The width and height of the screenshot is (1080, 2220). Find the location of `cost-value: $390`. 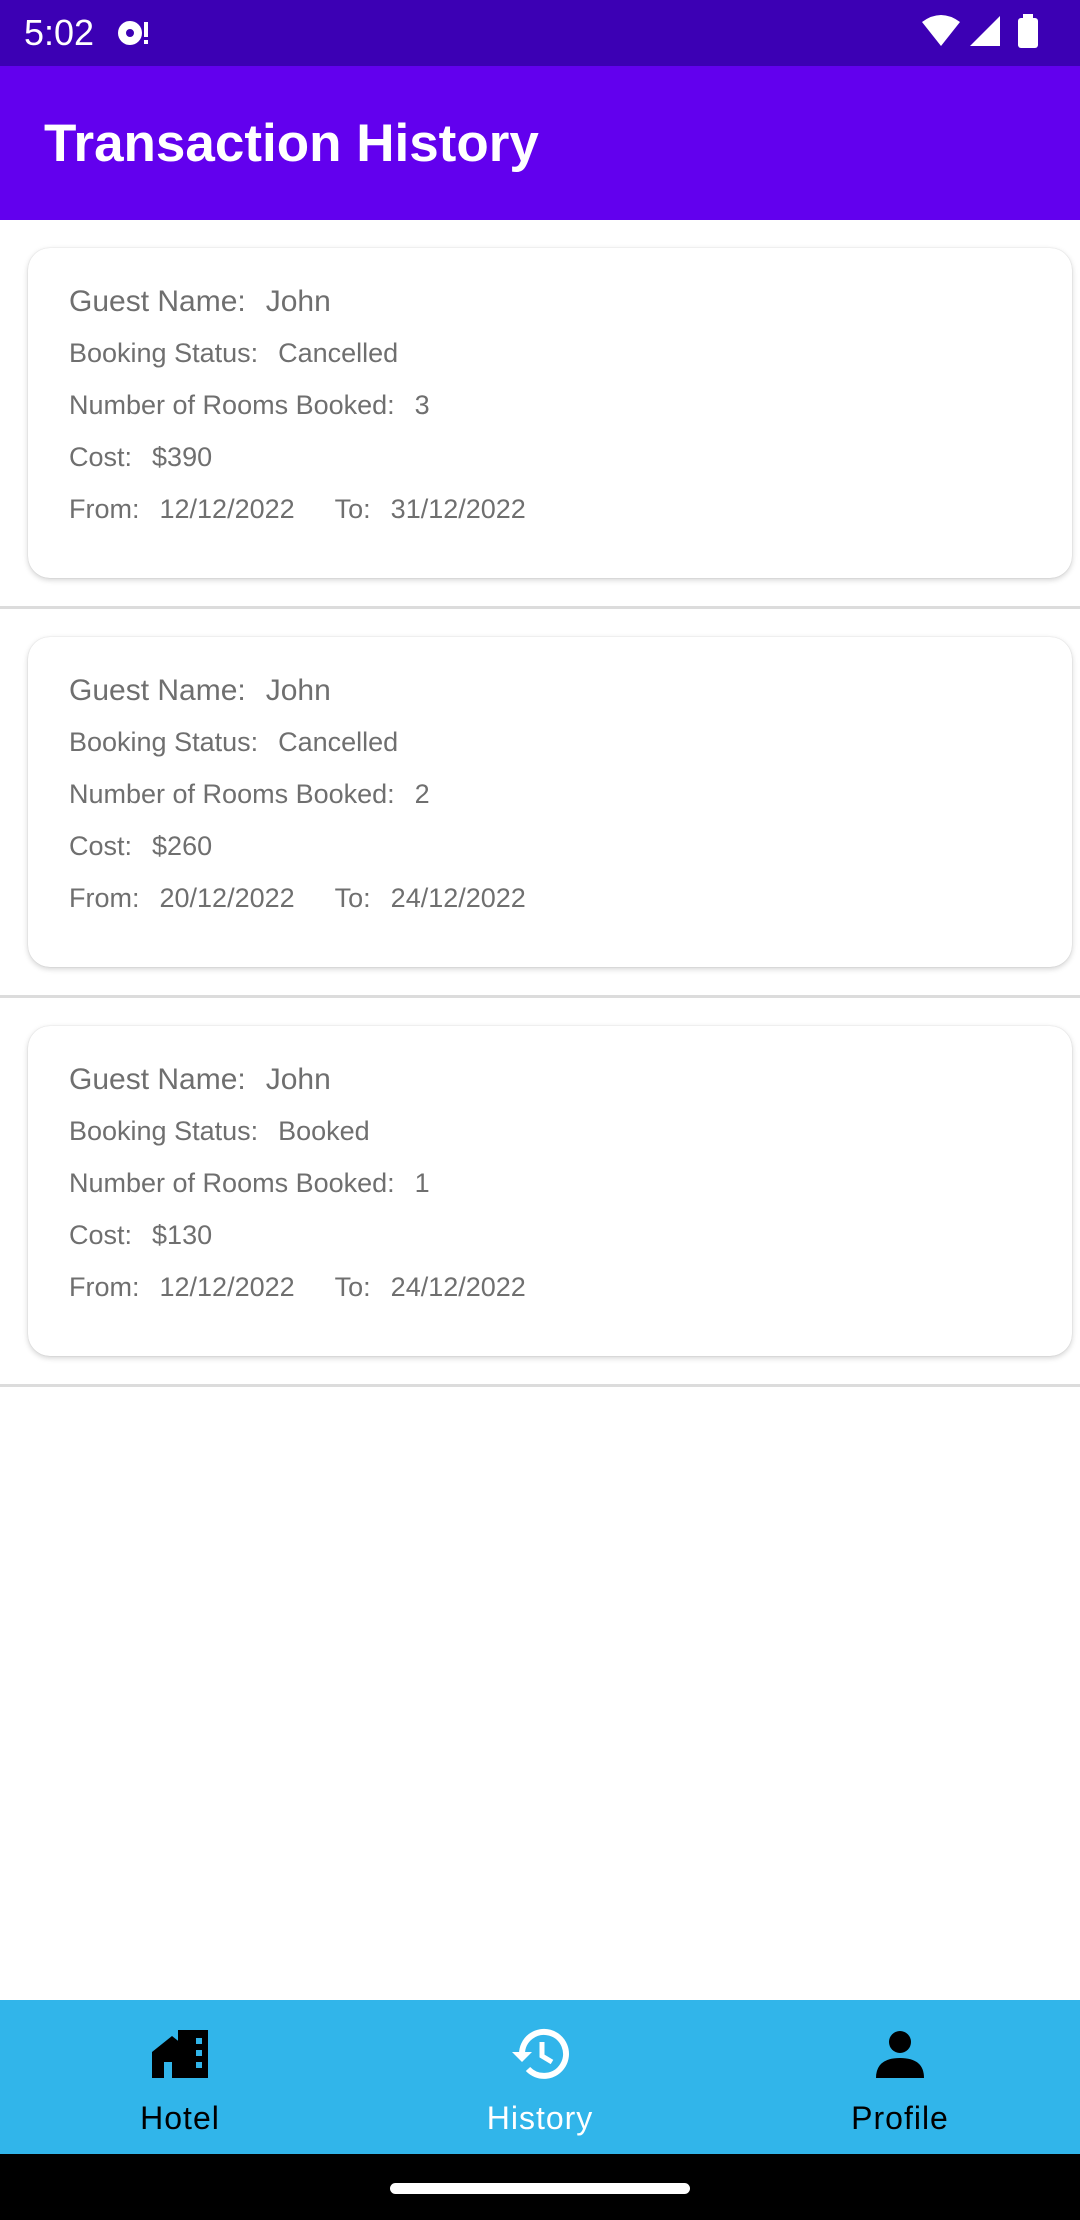

cost-value: $390 is located at coordinates (182, 457).